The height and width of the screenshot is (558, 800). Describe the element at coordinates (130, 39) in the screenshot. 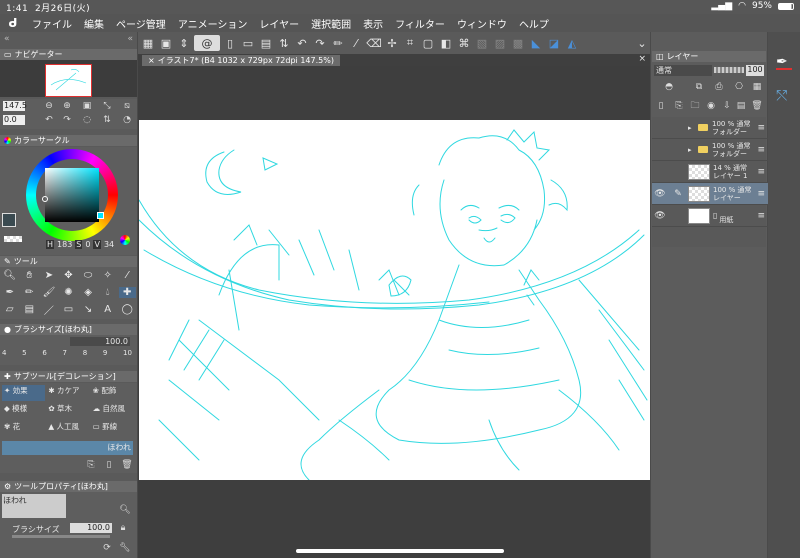

I see `collapse-right-icon: «` at that location.